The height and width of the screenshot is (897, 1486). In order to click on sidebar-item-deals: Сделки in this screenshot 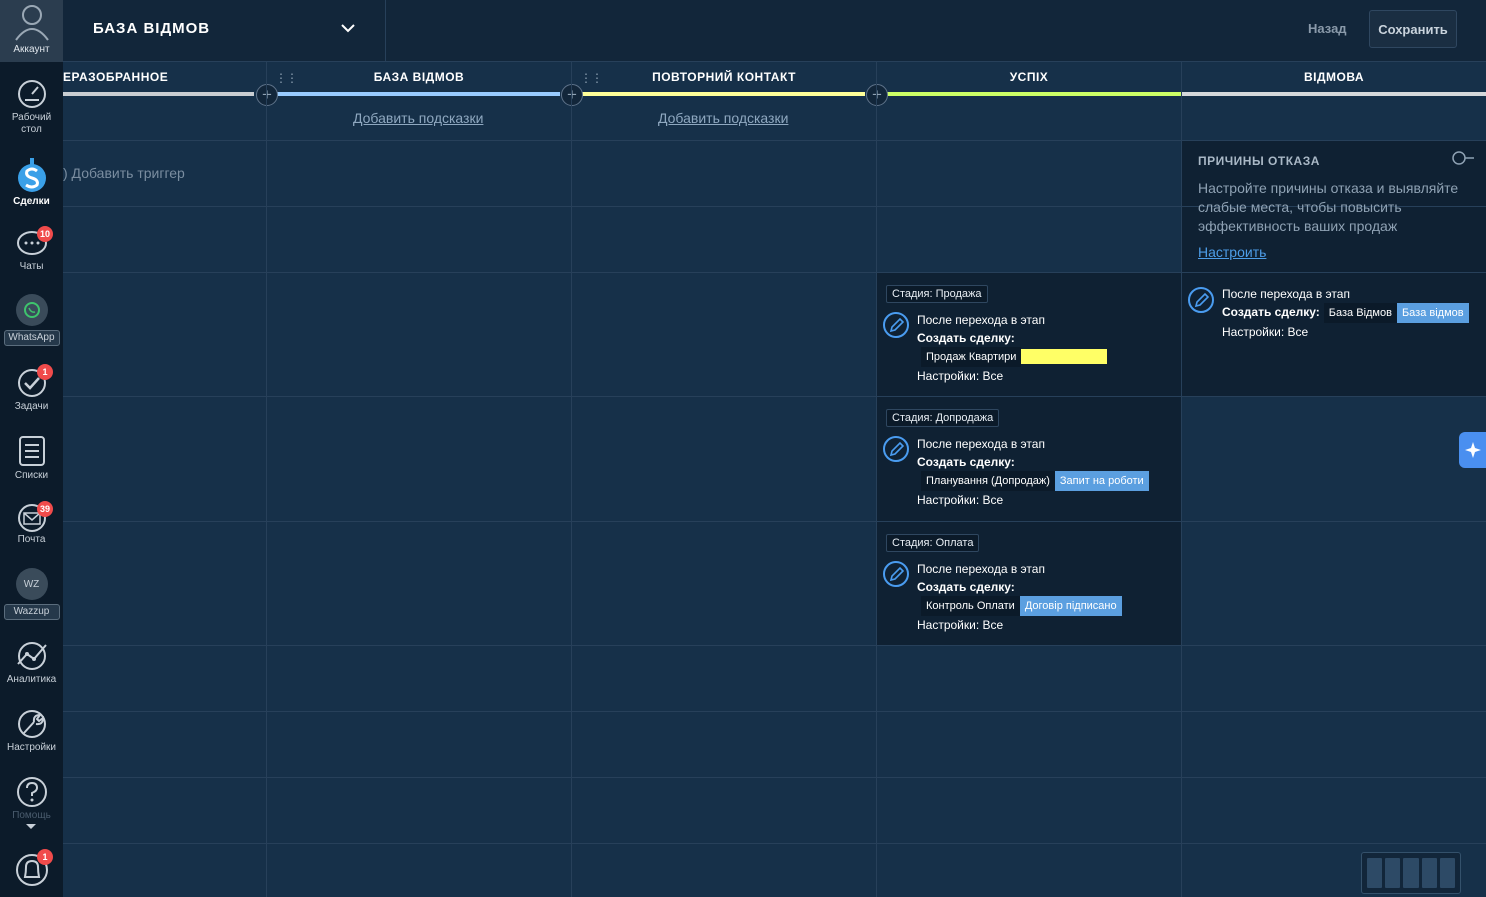, I will do `click(31, 183)`.